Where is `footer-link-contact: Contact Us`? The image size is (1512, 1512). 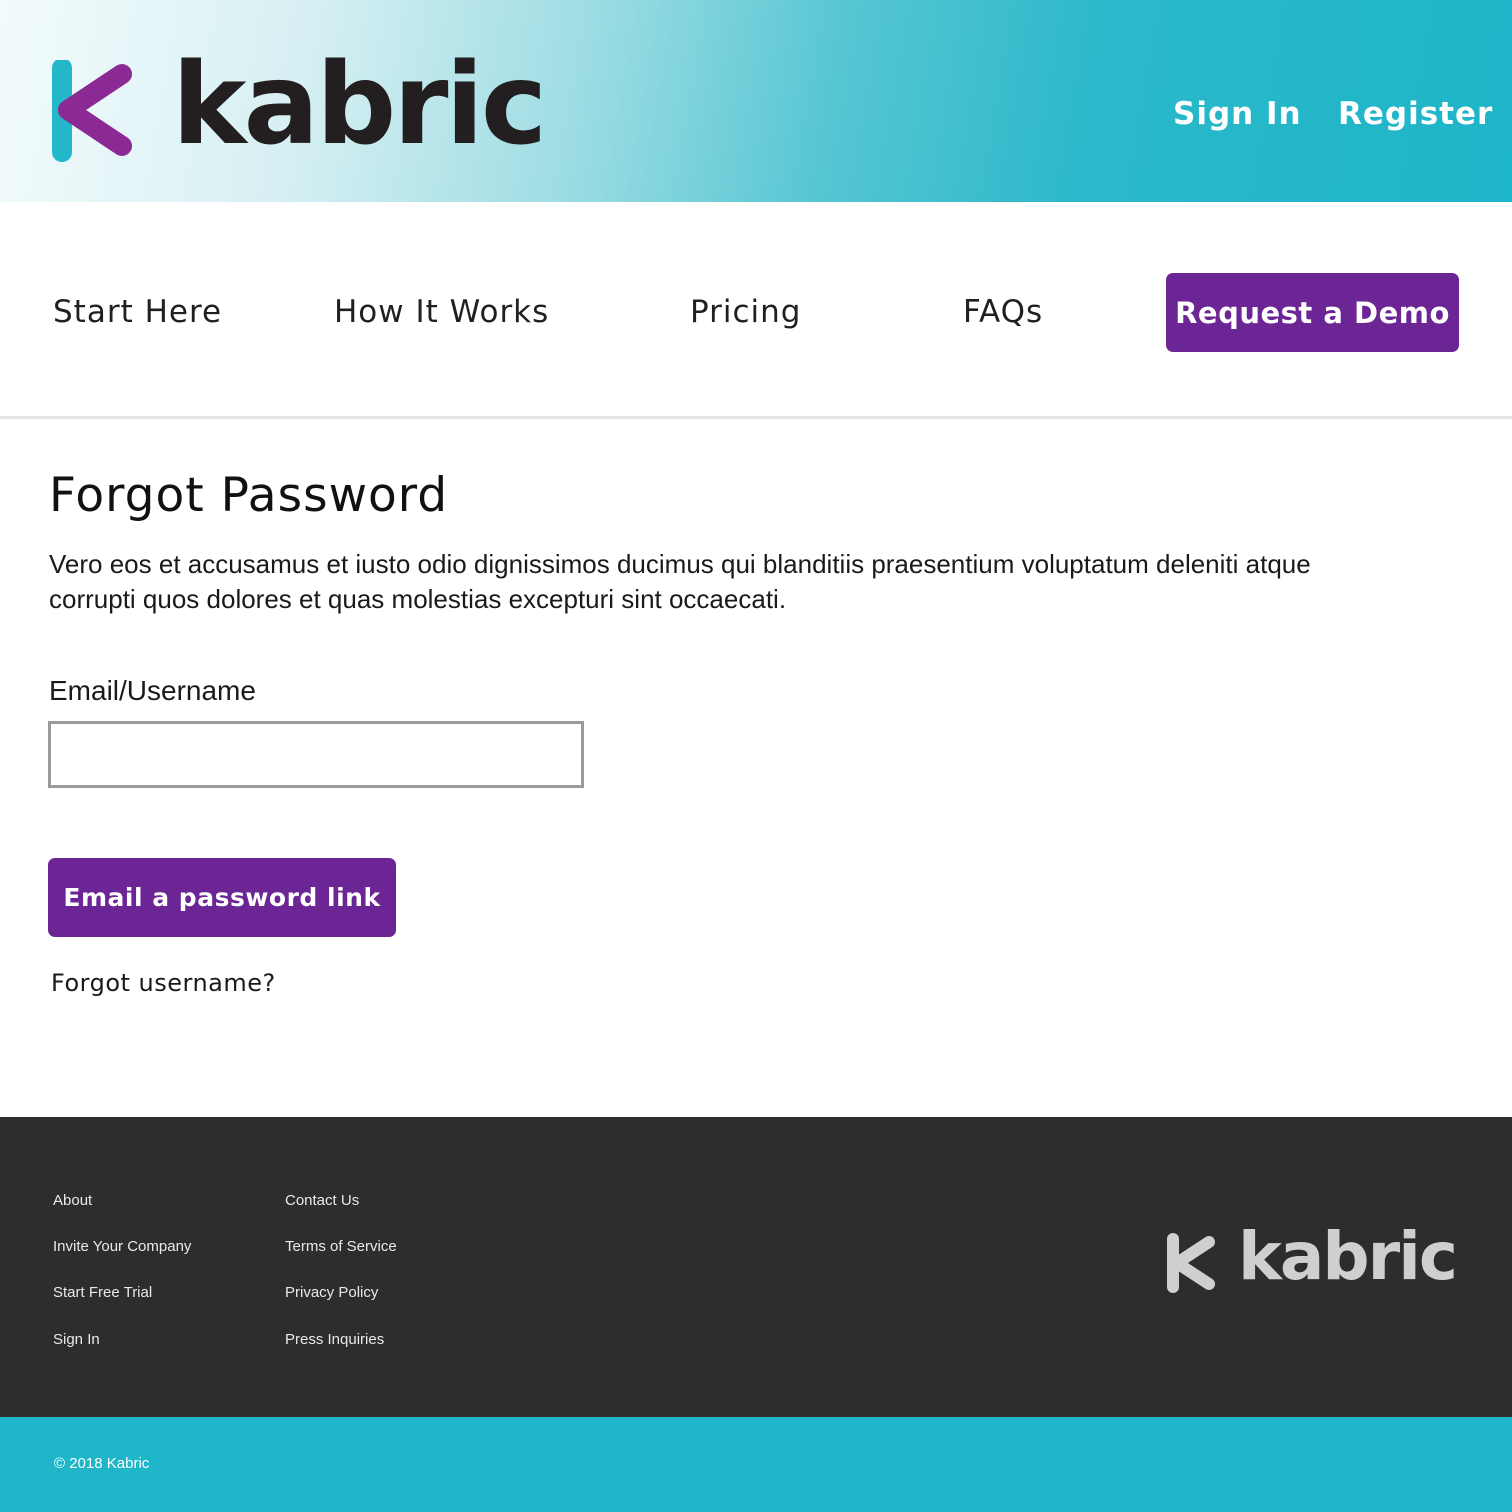
footer-link-contact: Contact Us is located at coordinates (322, 1201).